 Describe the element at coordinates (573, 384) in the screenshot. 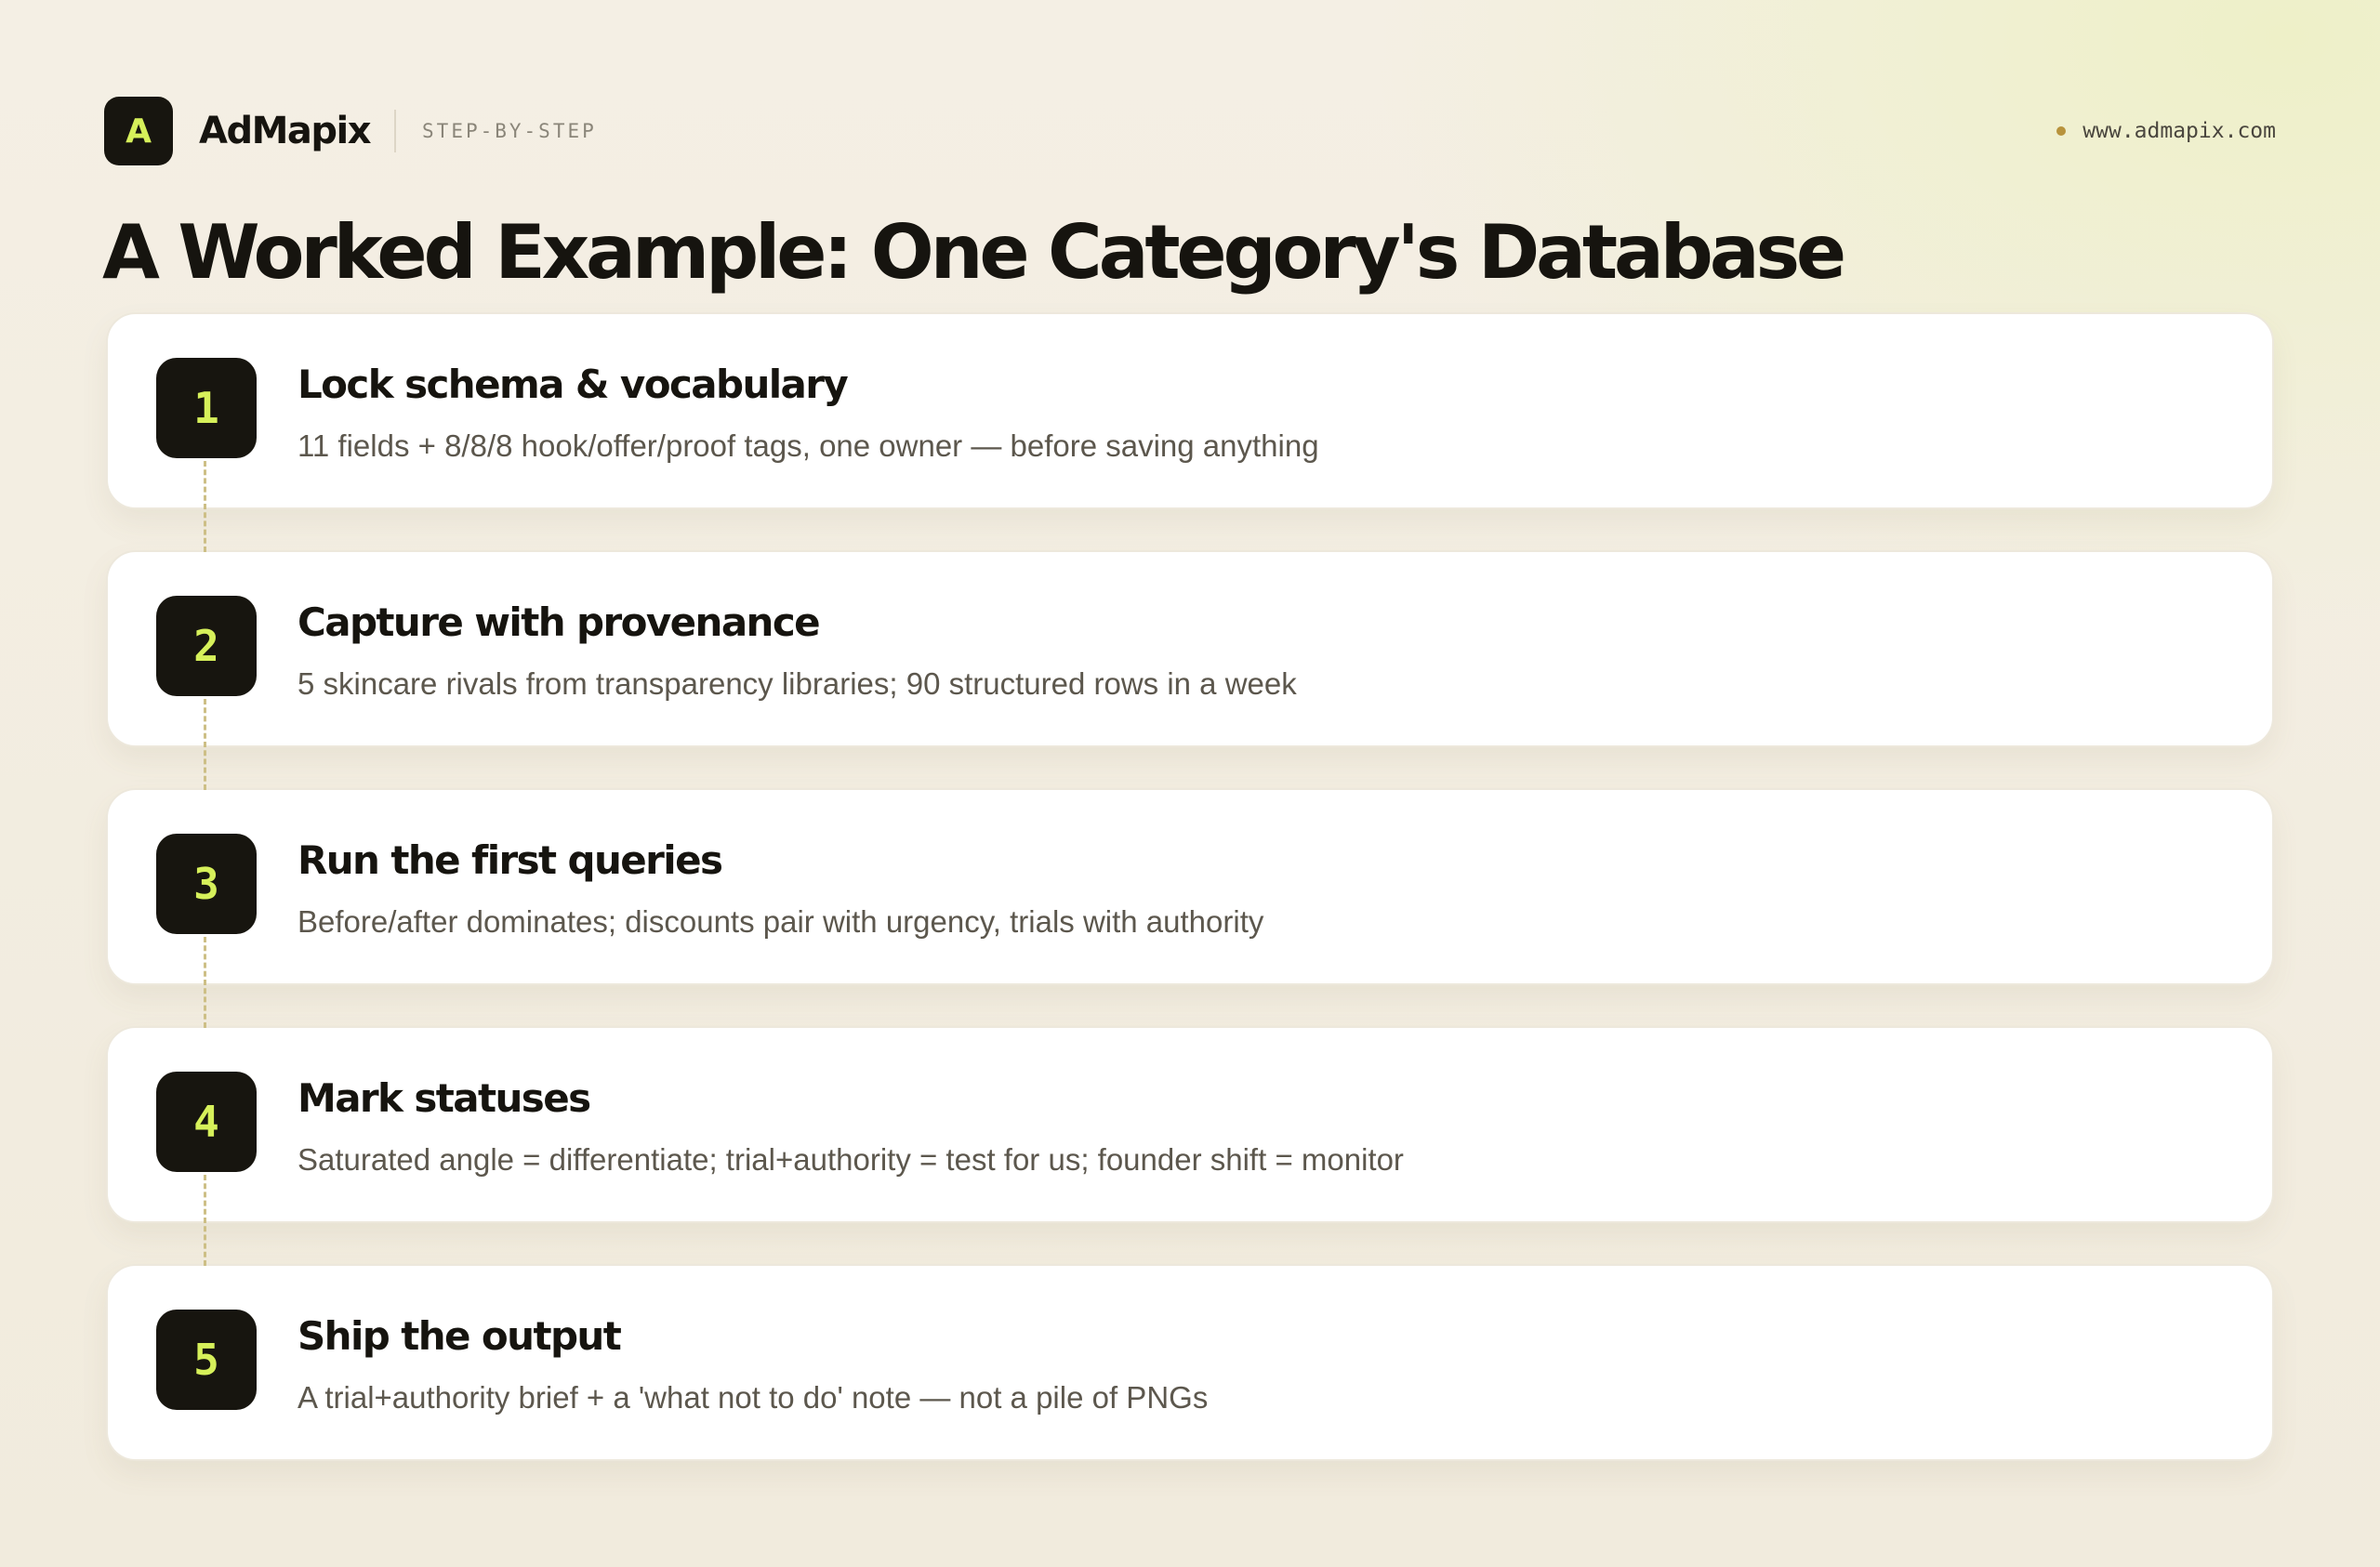

I see `step-title: Lock schema & vocabulary` at that location.